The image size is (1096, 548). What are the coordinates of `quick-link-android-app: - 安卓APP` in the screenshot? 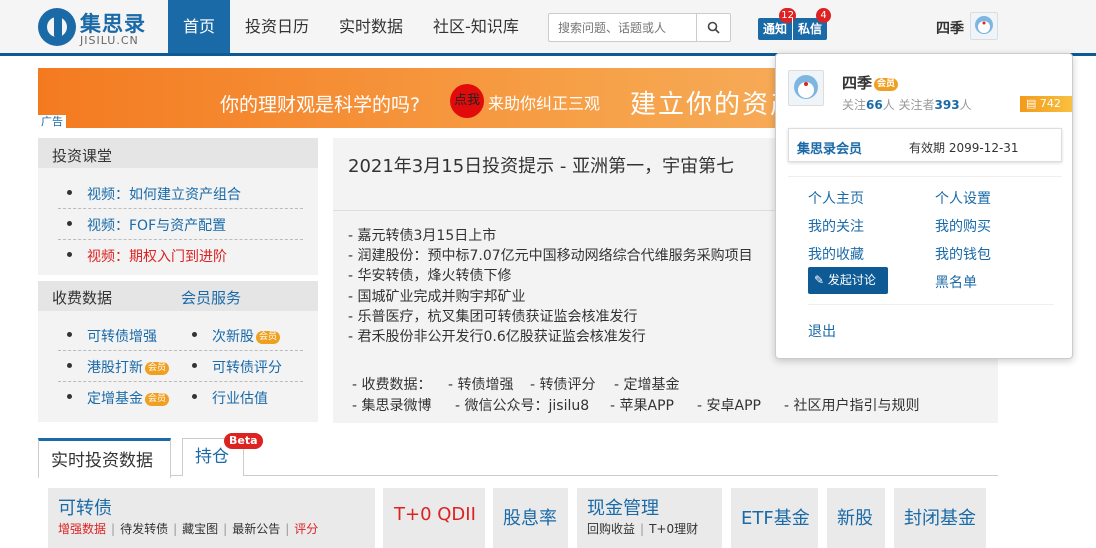 It's located at (729, 405).